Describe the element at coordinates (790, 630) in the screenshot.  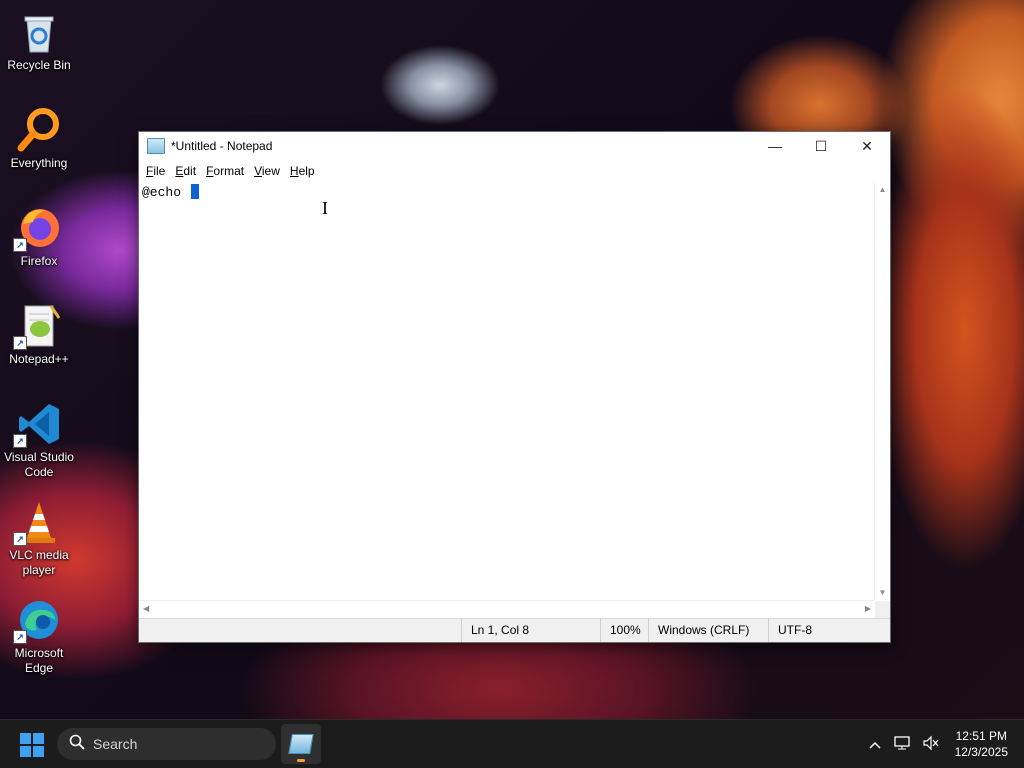
I see `status-encoding: UTF-8` at that location.